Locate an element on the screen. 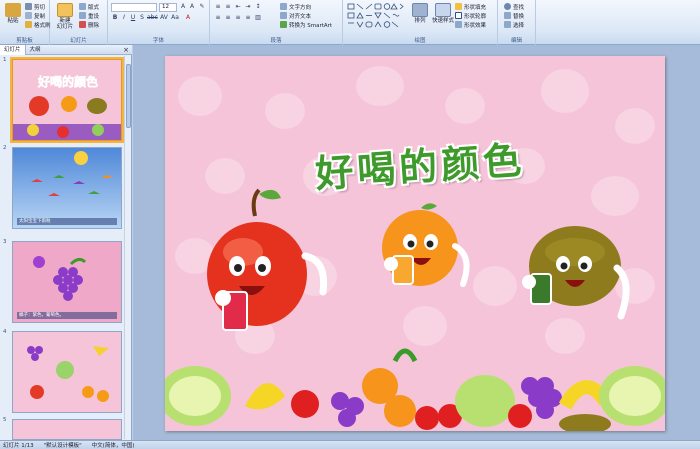 The image size is (700, 449). change-case-button: Aa is located at coordinates (175, 18).